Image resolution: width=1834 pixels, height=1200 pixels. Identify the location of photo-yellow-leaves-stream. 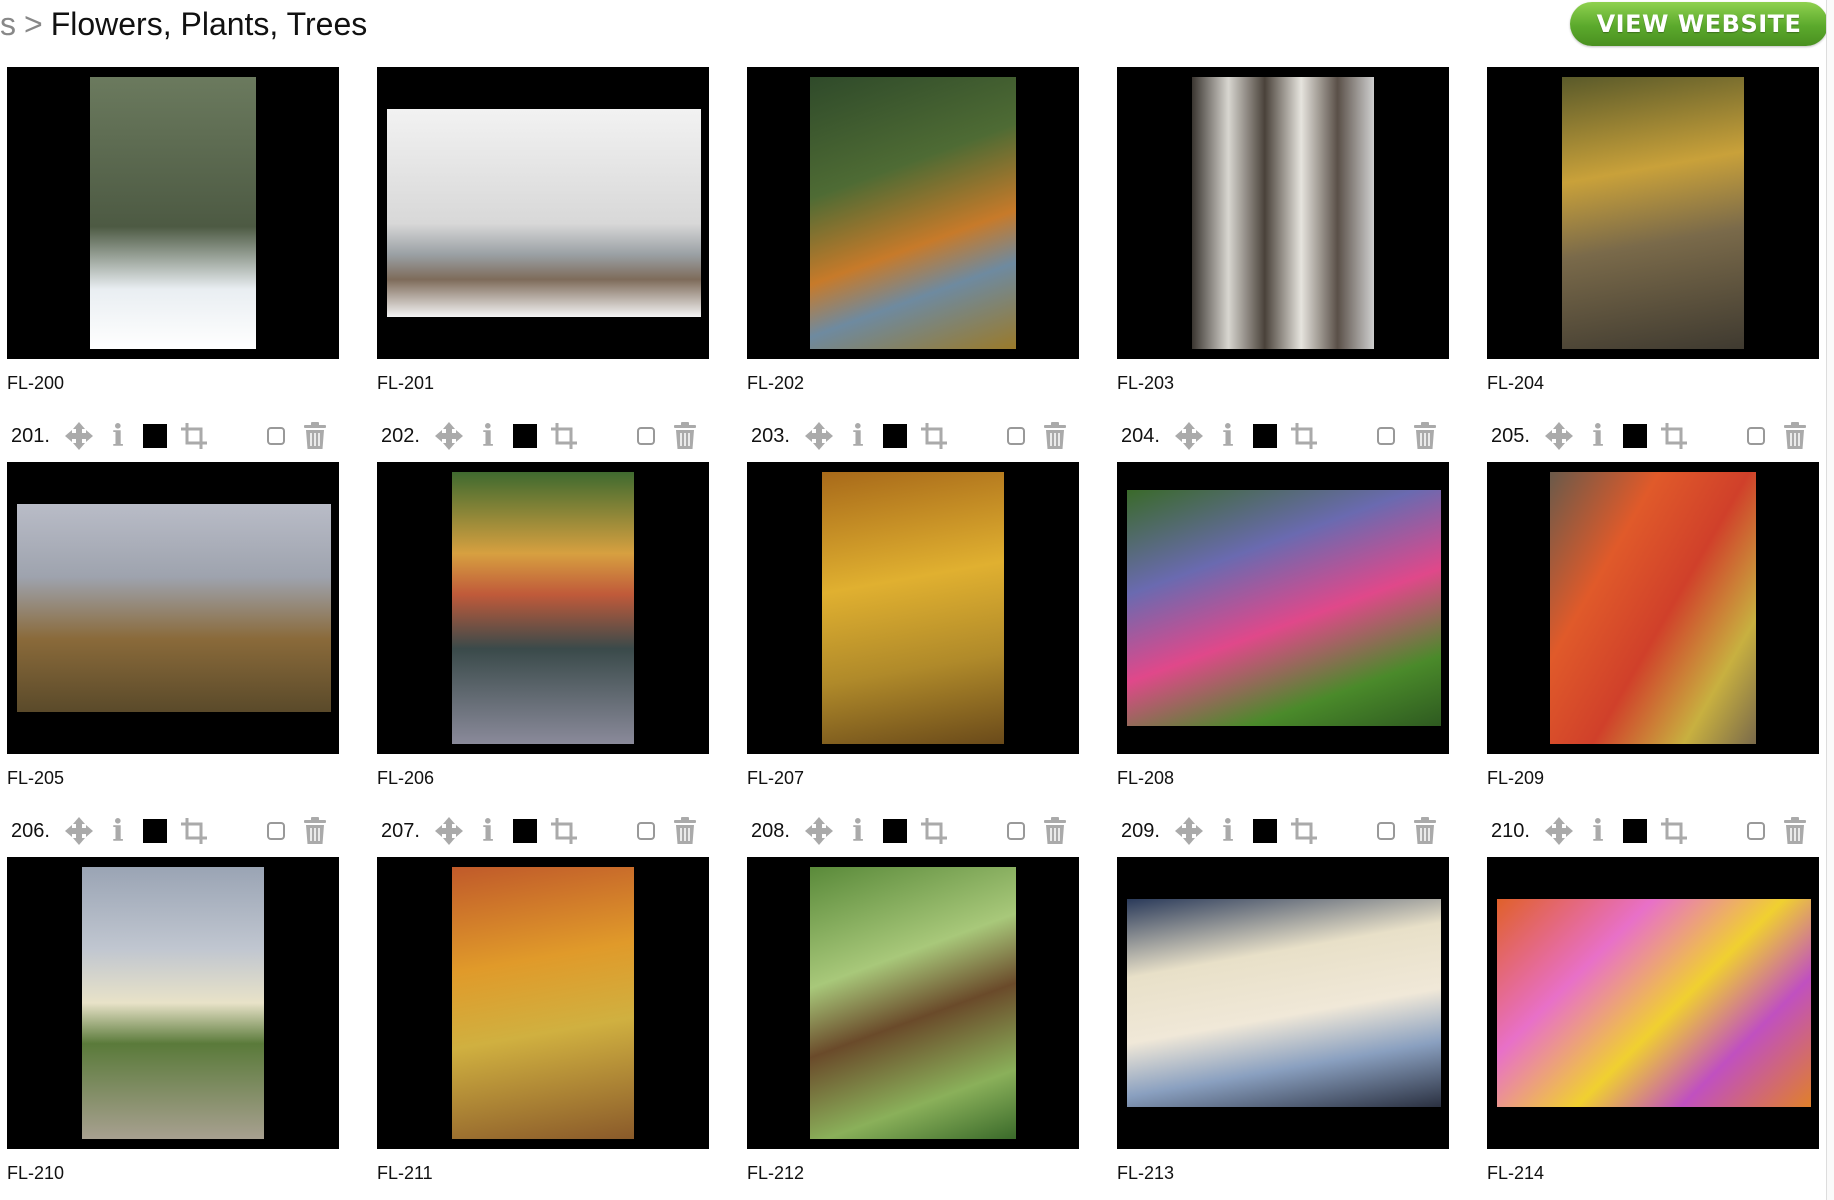
(1653, 213).